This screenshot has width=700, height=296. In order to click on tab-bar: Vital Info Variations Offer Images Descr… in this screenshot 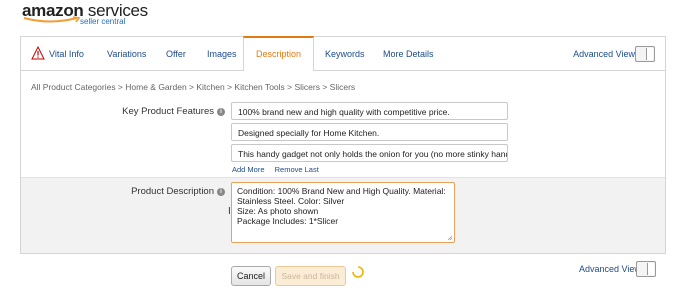, I will do `click(343, 53)`.